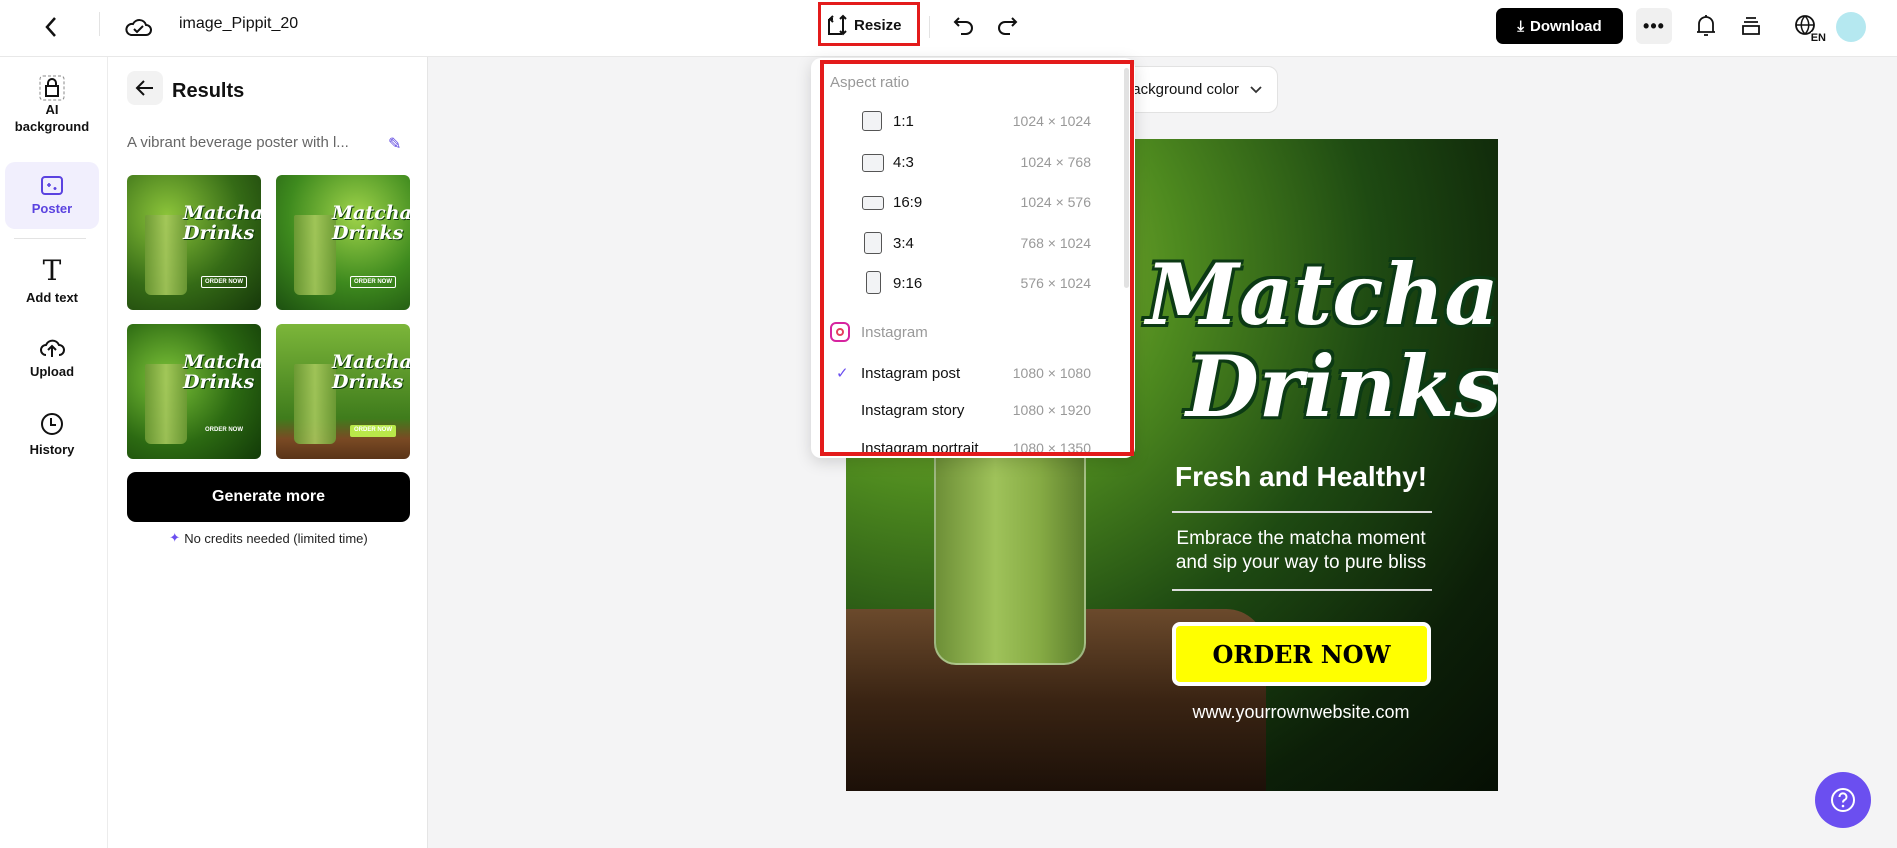 The height and width of the screenshot is (848, 1897). What do you see at coordinates (1055, 202) in the screenshot?
I see `option-dims: 1024 × 576` at bounding box center [1055, 202].